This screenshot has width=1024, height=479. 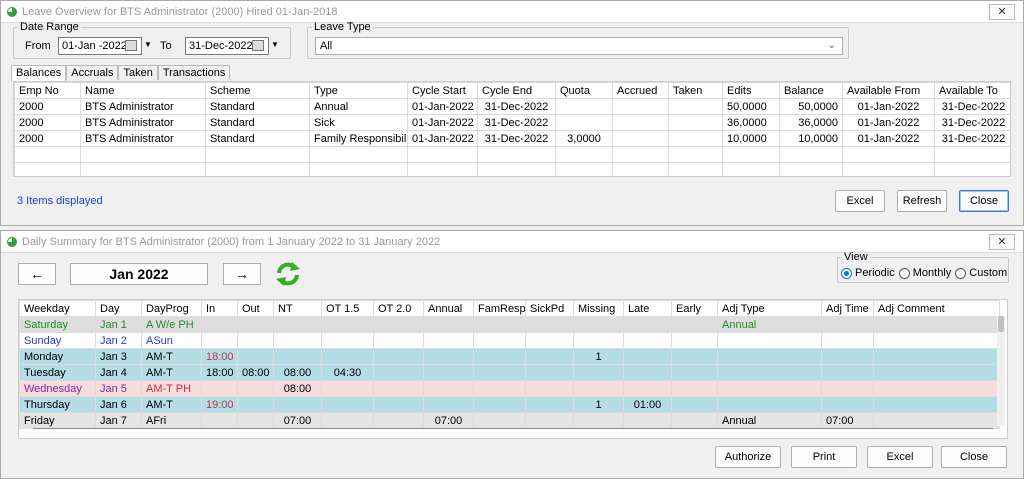 What do you see at coordinates (118, 404) in the screenshot?
I see `table-cell: Jan 6` at bounding box center [118, 404].